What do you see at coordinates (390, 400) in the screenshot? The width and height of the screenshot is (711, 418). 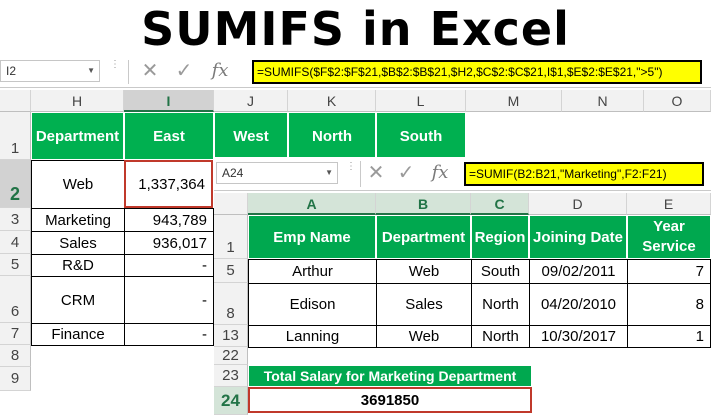 I see `total-value: 3691850` at bounding box center [390, 400].